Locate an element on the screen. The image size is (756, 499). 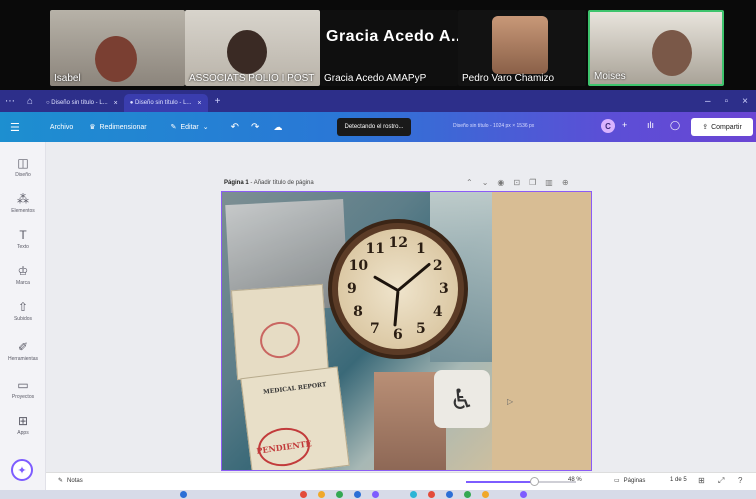
edit-button: ✎ Editar ⌄ is located at coordinates (189, 127).